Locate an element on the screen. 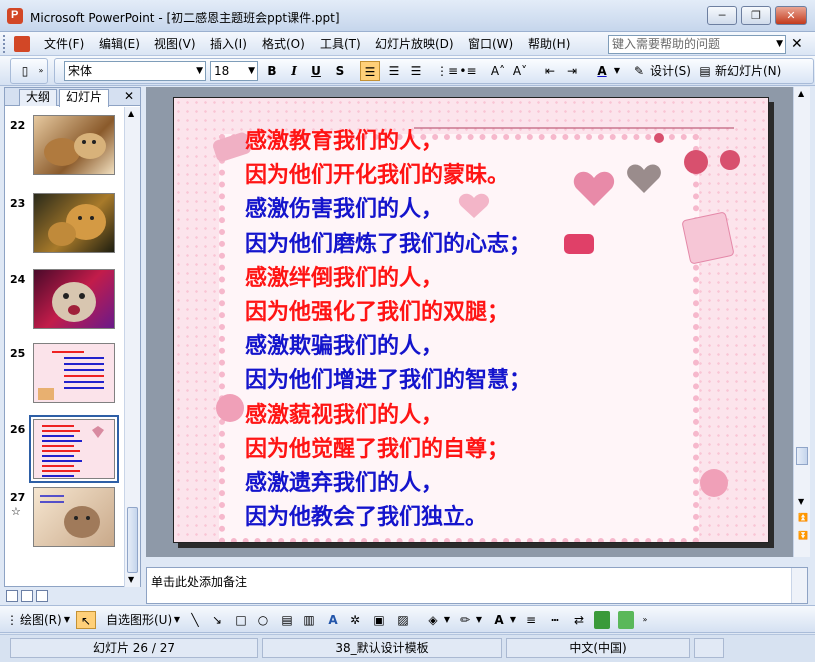 This screenshot has width=815, height=662. align-left-icon: ☰ is located at coordinates (370, 71).